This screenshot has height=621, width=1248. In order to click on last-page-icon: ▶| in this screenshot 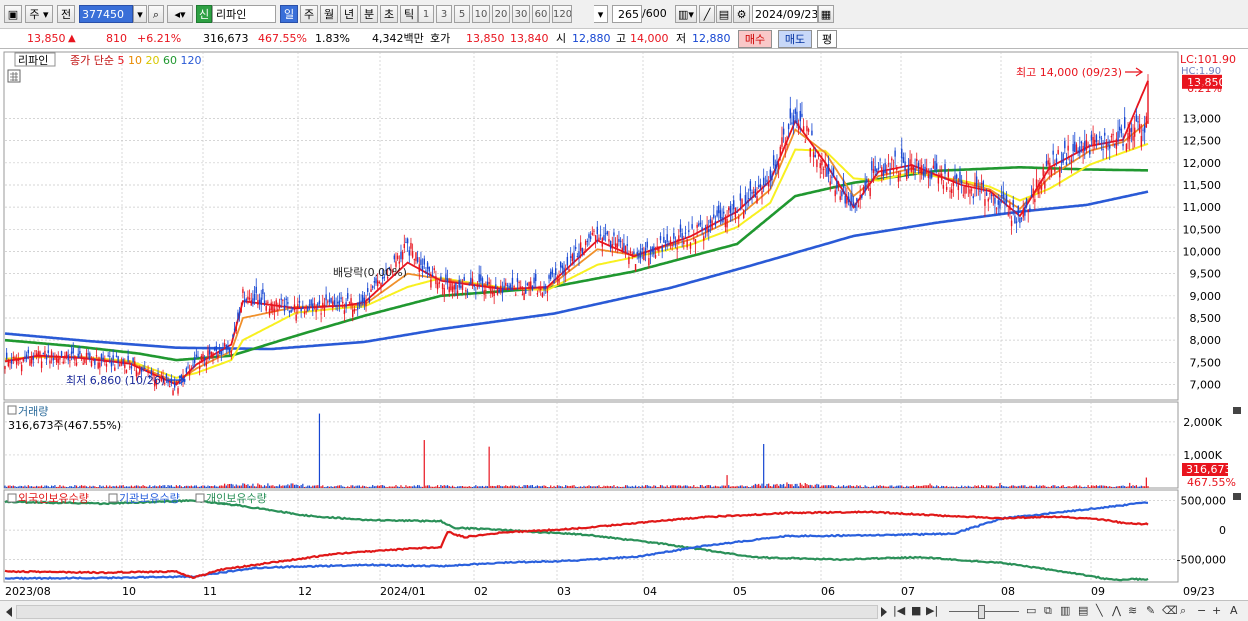, I will do `click(932, 611)`.